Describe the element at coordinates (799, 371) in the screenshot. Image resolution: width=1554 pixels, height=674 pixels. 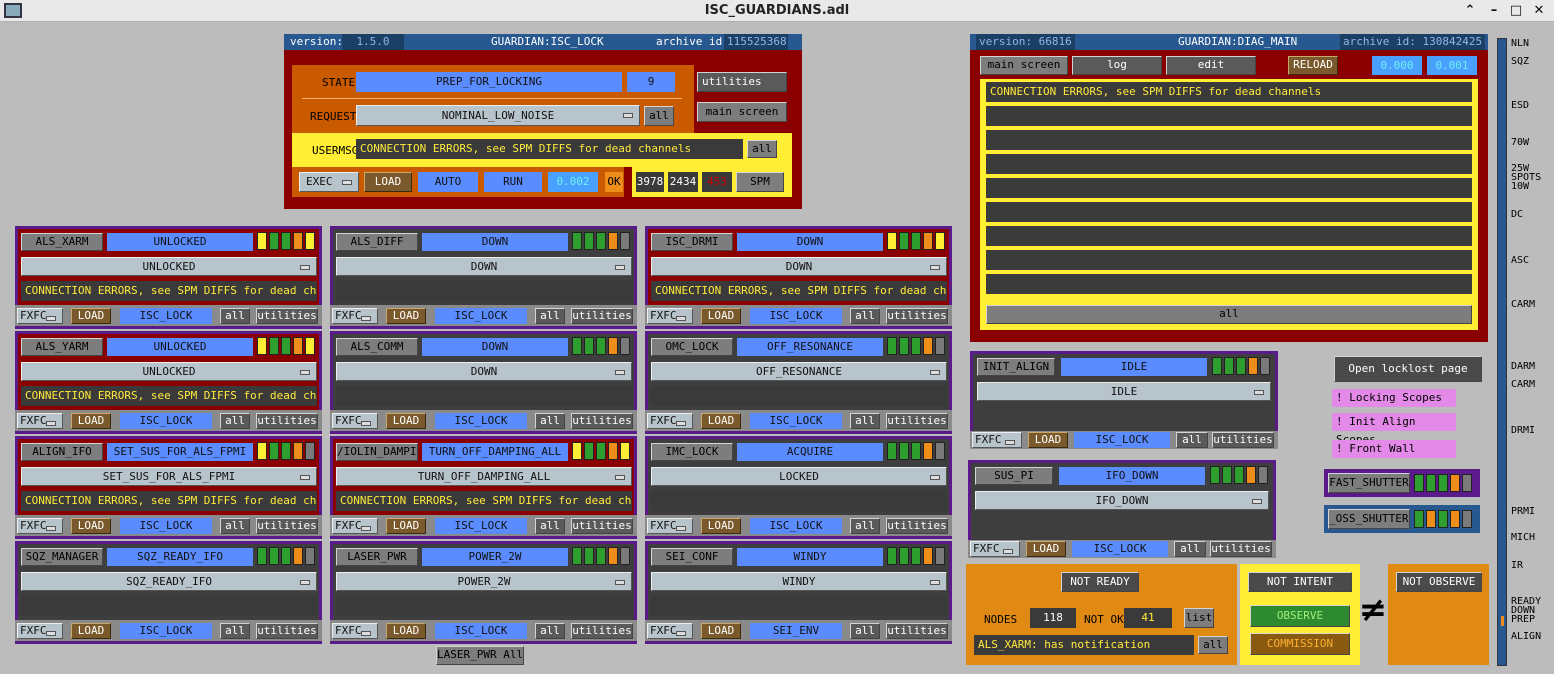
I see `node-request-menu: OFF_RESONANCE` at that location.